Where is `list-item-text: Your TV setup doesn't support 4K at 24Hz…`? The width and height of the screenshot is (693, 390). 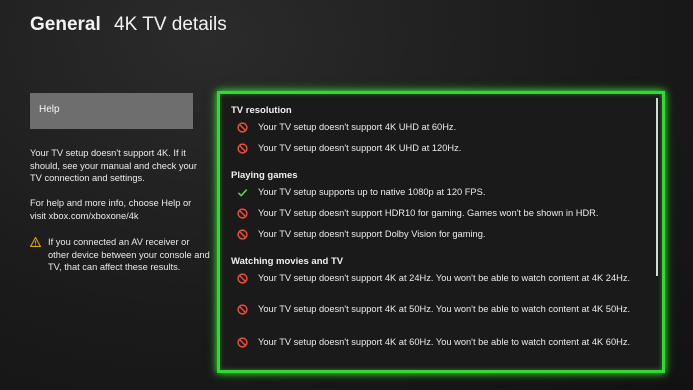 list-item-text: Your TV setup doesn't support 4K at 24Hz… is located at coordinates (444, 278).